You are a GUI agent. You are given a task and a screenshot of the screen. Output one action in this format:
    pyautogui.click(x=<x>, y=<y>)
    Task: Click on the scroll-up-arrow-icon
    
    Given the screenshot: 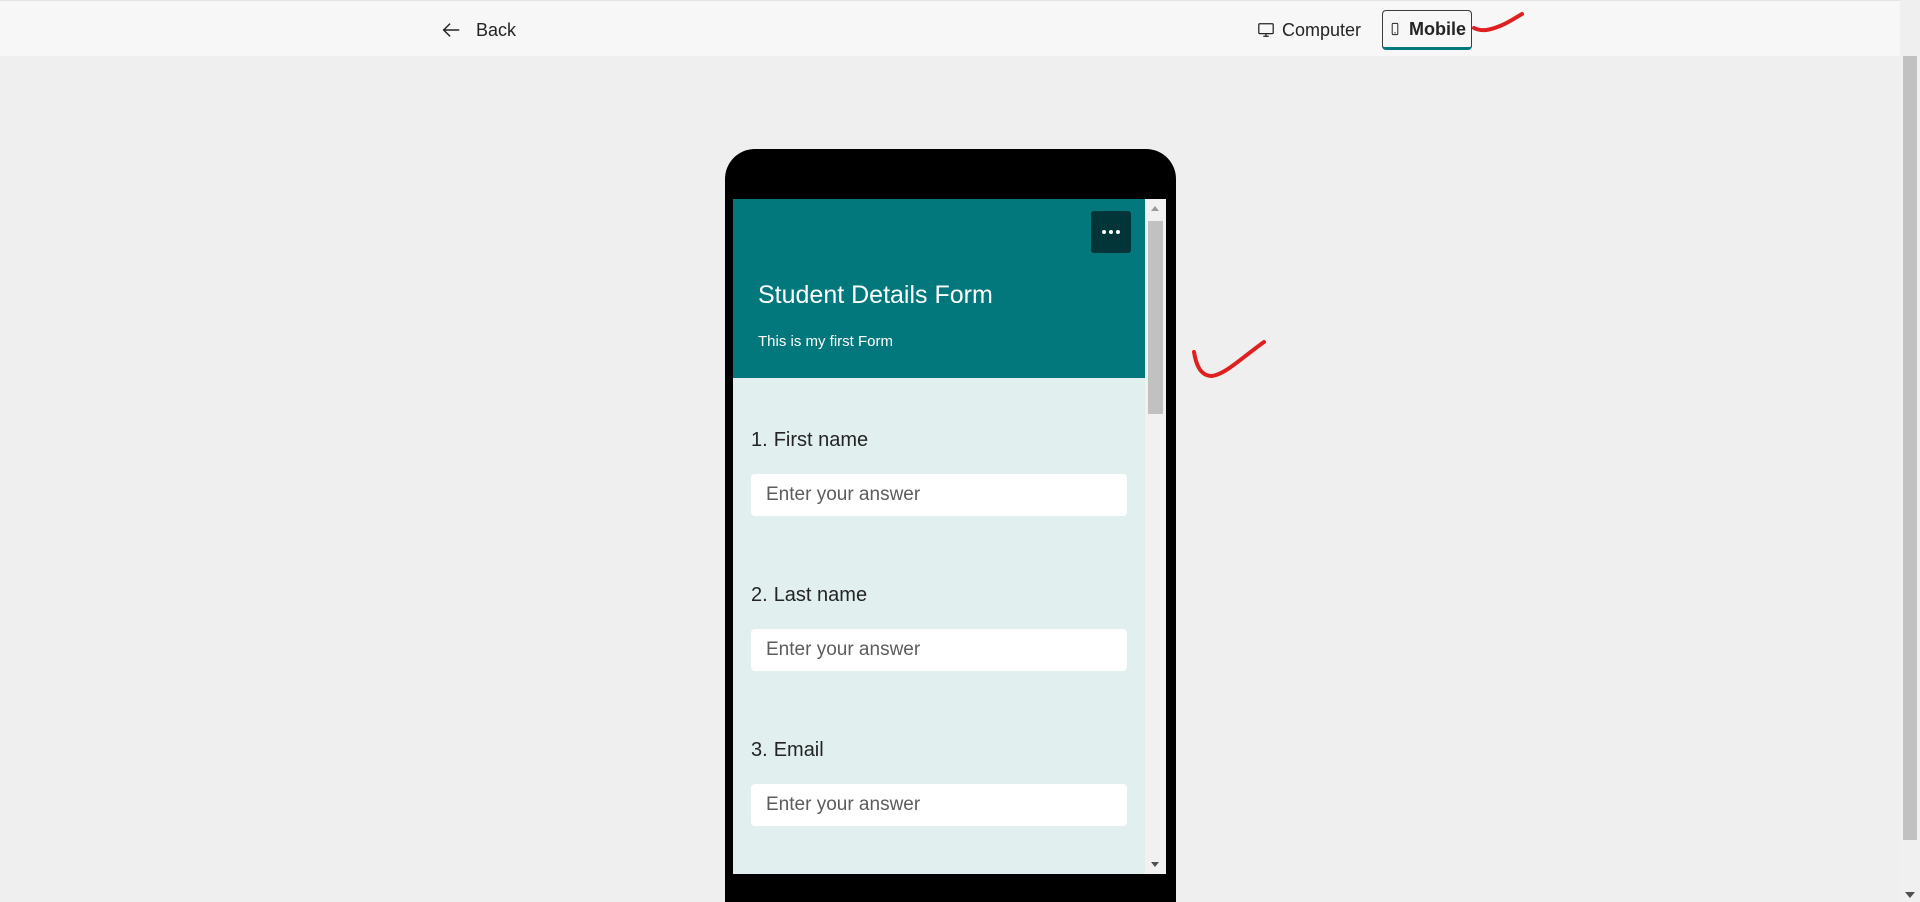 What is the action you would take?
    pyautogui.click(x=1155, y=208)
    